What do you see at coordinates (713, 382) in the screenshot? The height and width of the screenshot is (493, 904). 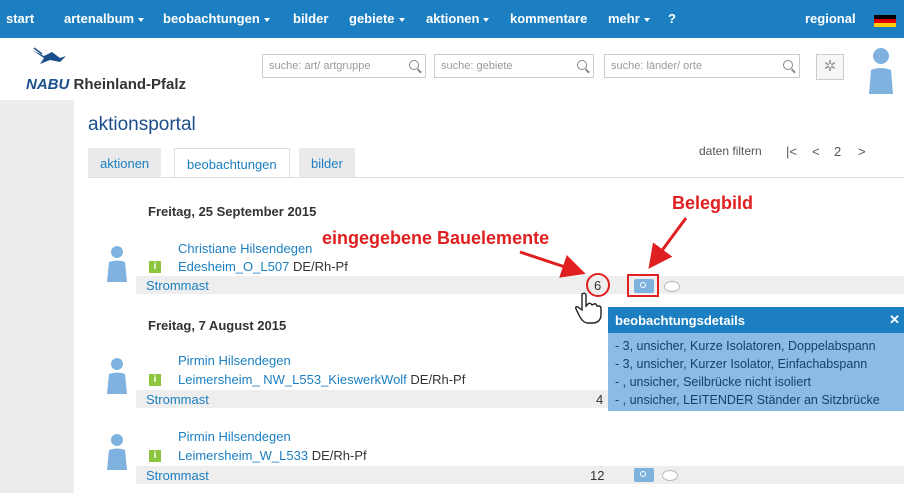 I see `detail-line: - , unsicher, Seilbrücke nicht isoliert` at bounding box center [713, 382].